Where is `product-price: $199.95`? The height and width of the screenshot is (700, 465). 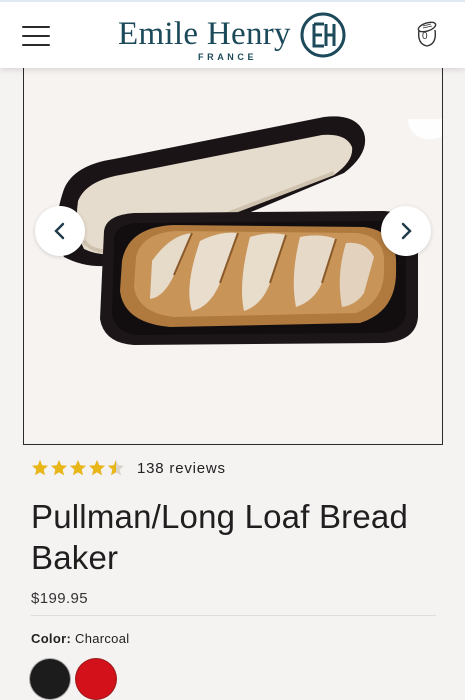 product-price: $199.95 is located at coordinates (60, 598).